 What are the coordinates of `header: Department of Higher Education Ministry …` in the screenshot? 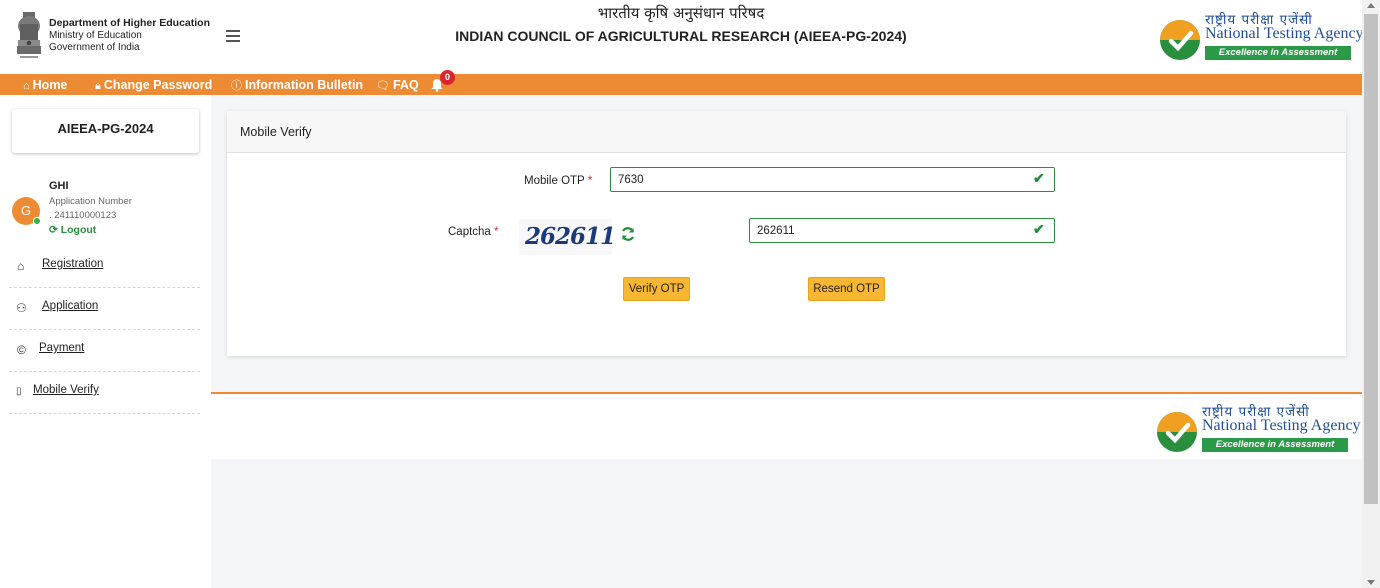 It's located at (682, 37).